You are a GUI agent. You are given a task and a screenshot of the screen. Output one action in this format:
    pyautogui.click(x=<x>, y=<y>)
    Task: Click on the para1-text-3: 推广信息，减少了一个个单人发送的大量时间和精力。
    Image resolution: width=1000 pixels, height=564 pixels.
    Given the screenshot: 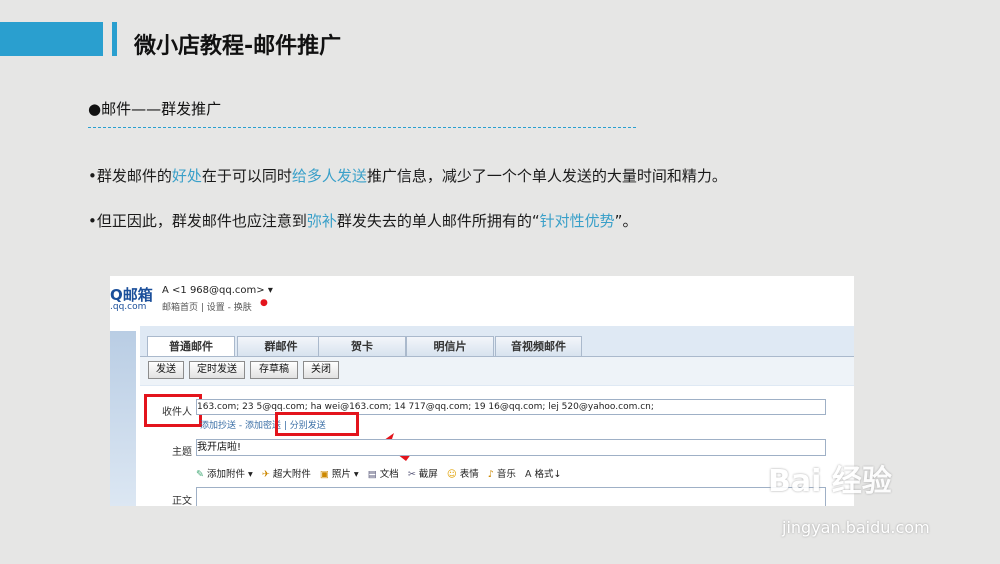 What is the action you would take?
    pyautogui.click(x=546, y=176)
    